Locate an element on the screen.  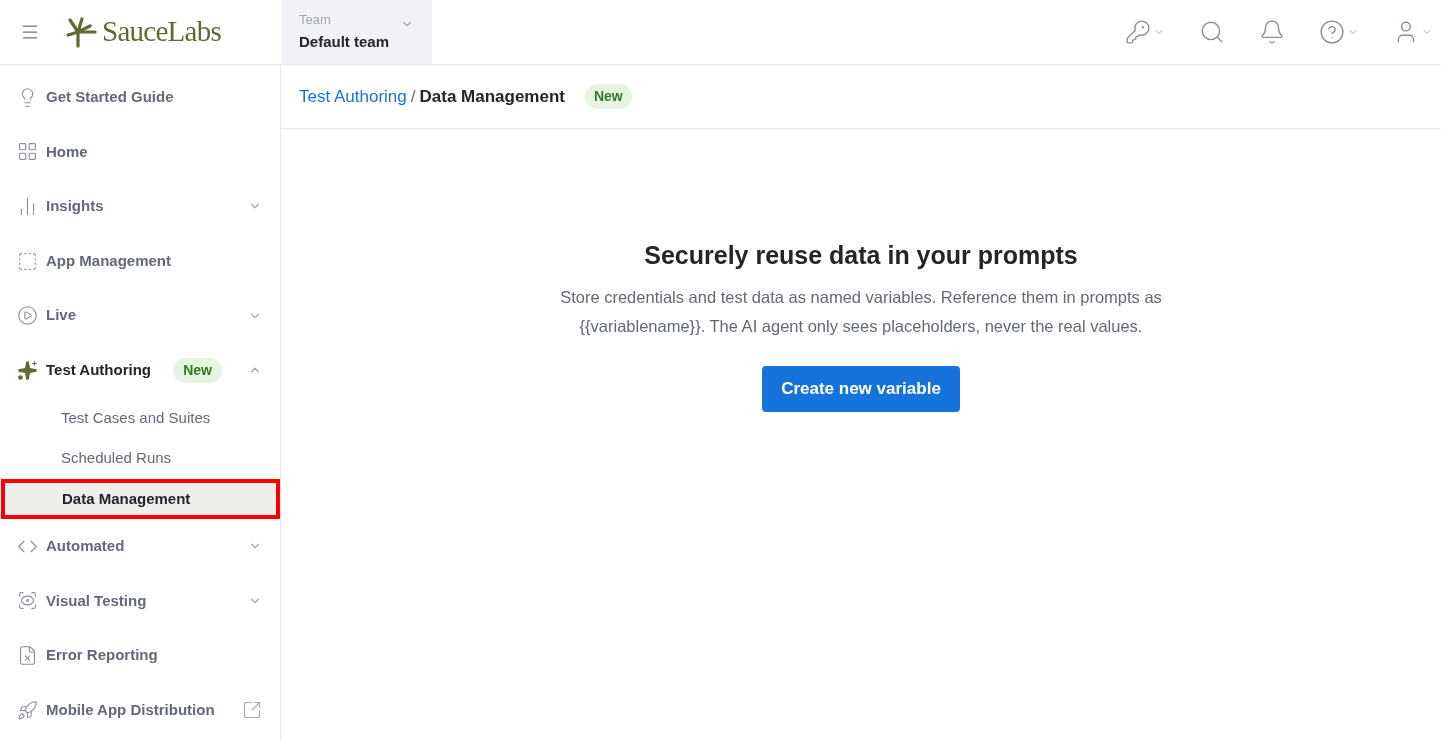
logo-icon is located at coordinates (81, 32).